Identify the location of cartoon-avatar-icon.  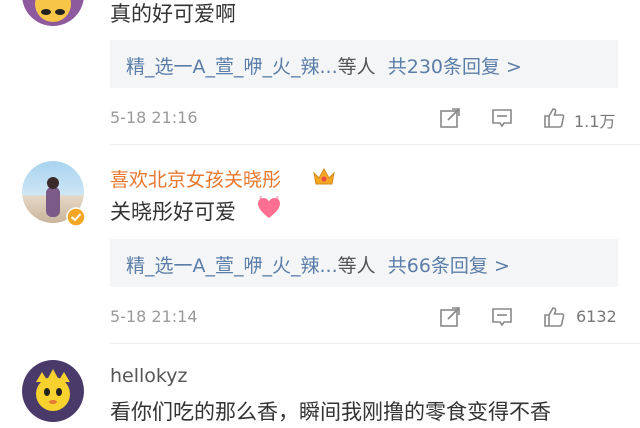
(53, 11).